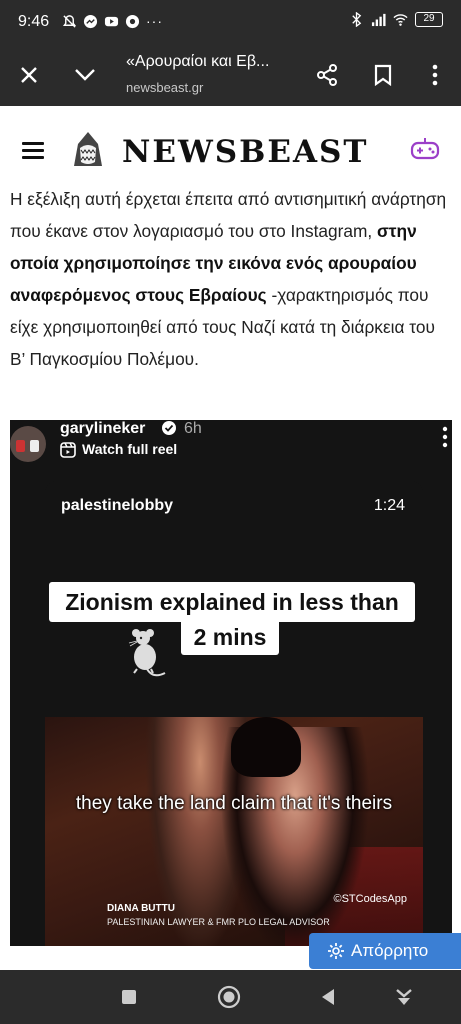  I want to click on notification-icons: ···, so click(112, 21).